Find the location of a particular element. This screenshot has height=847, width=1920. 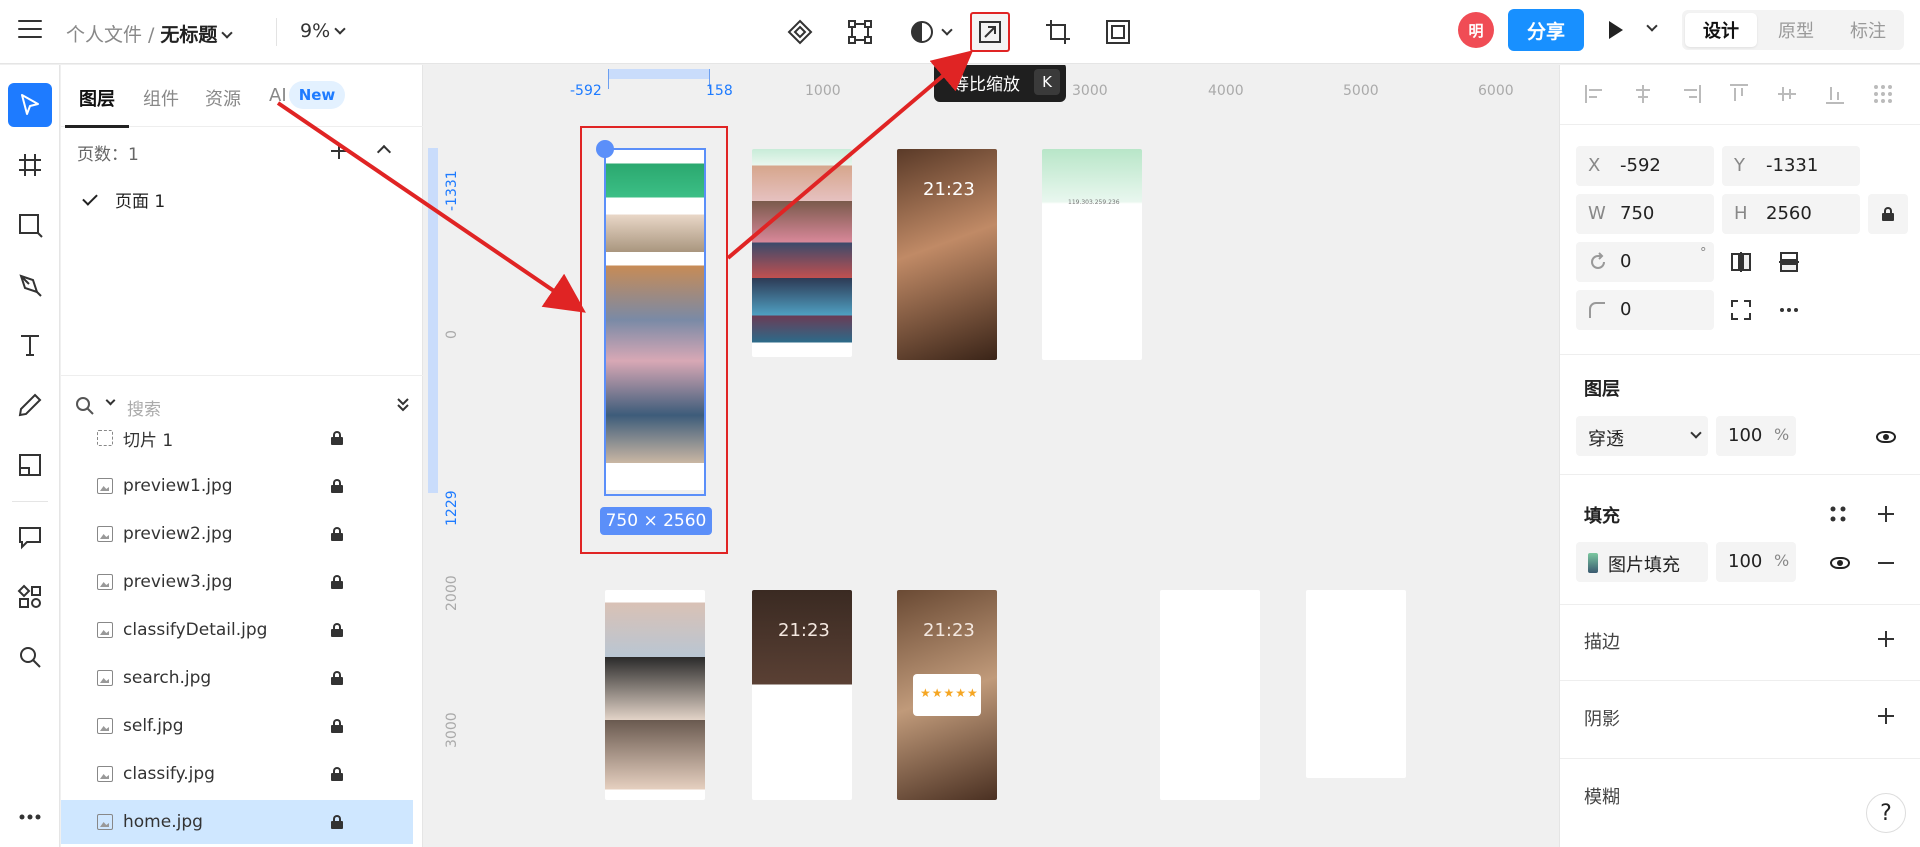

preview2-thumbnail: 21:23 is located at coordinates (802, 695).